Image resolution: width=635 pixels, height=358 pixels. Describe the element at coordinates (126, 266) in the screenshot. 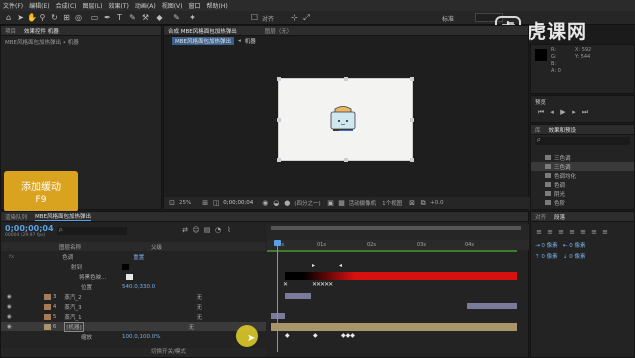

I see `color-swatch-black` at that location.